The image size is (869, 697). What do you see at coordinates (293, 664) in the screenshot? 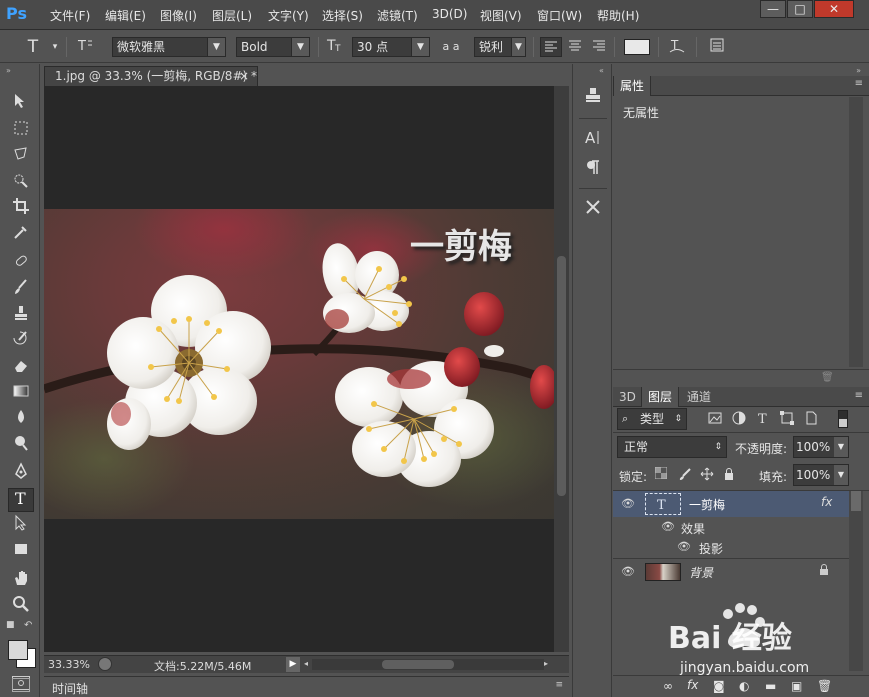
I see `status-menu-arrow-icon: ▶` at bounding box center [293, 664].